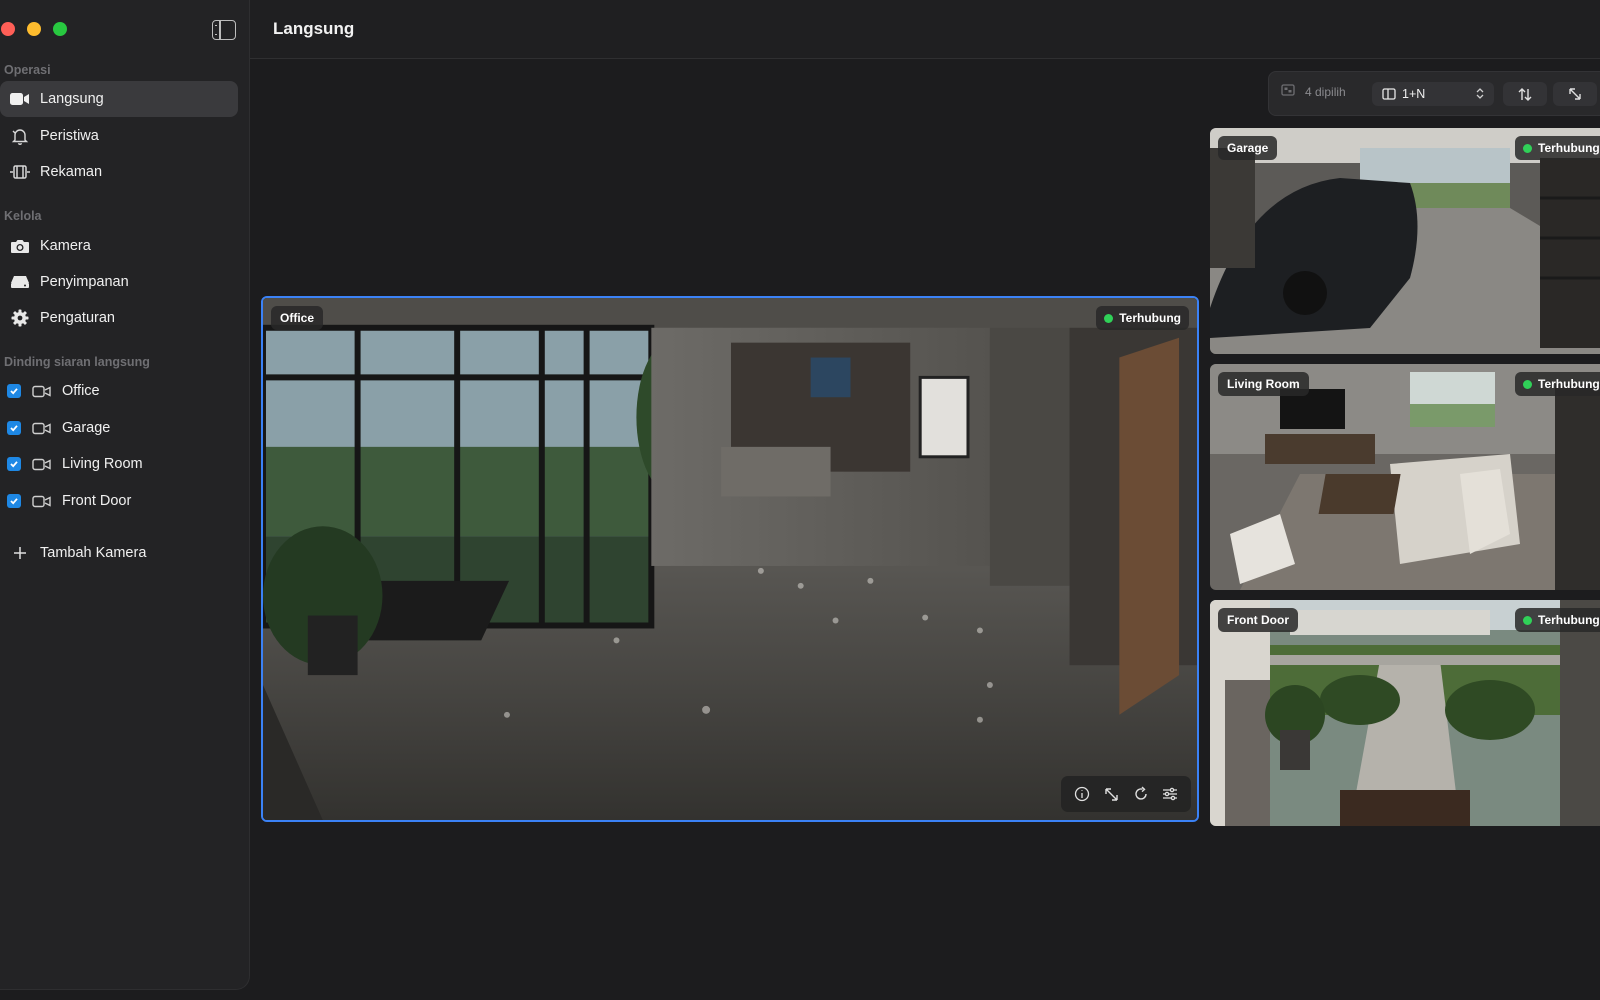 This screenshot has height=1000, width=1600. Describe the element at coordinates (14, 391) in the screenshot. I see `checkbox-office` at that location.